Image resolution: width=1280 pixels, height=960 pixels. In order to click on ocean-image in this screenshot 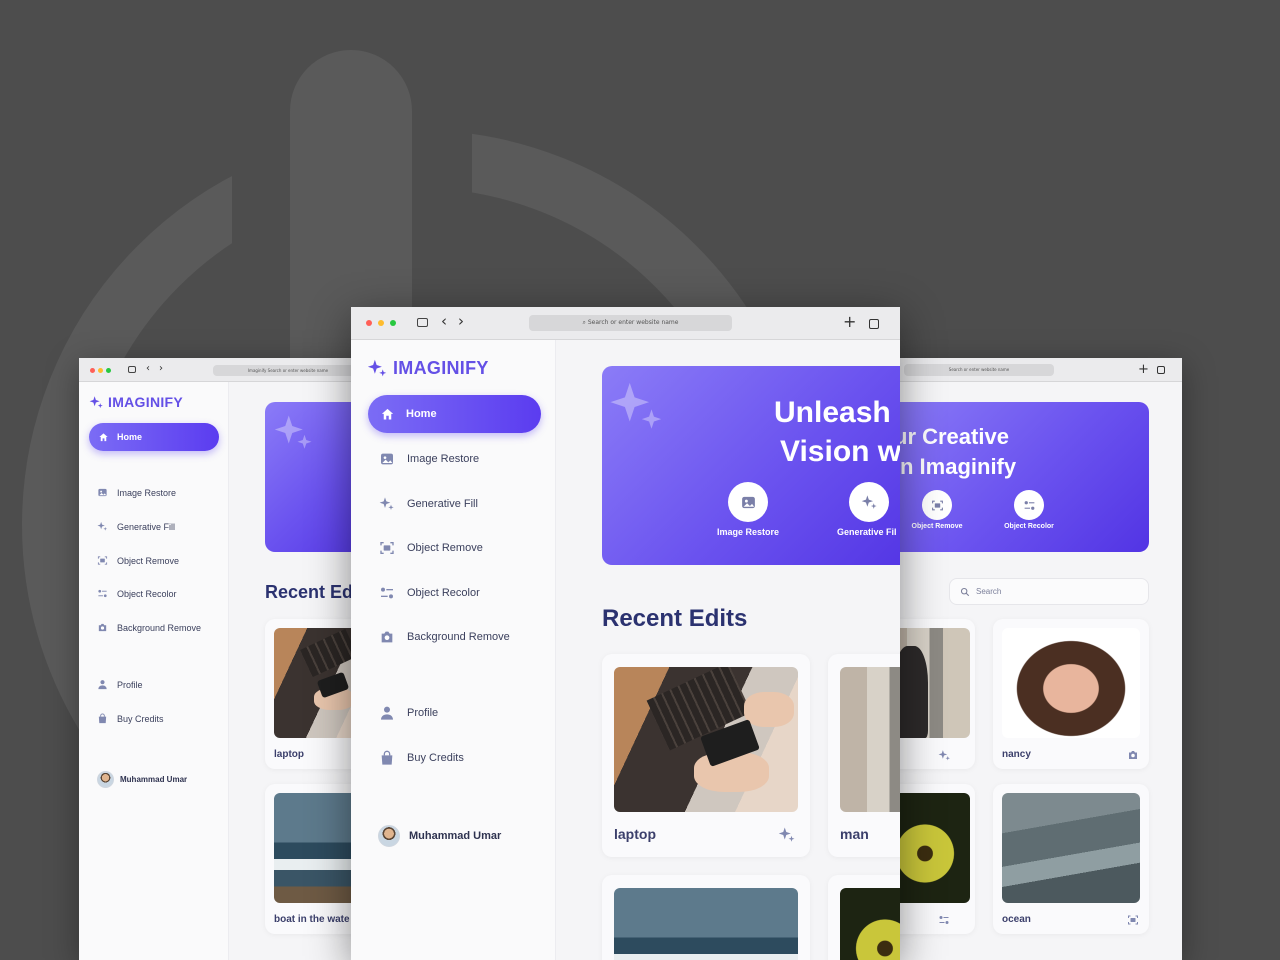, I will do `click(1071, 848)`.